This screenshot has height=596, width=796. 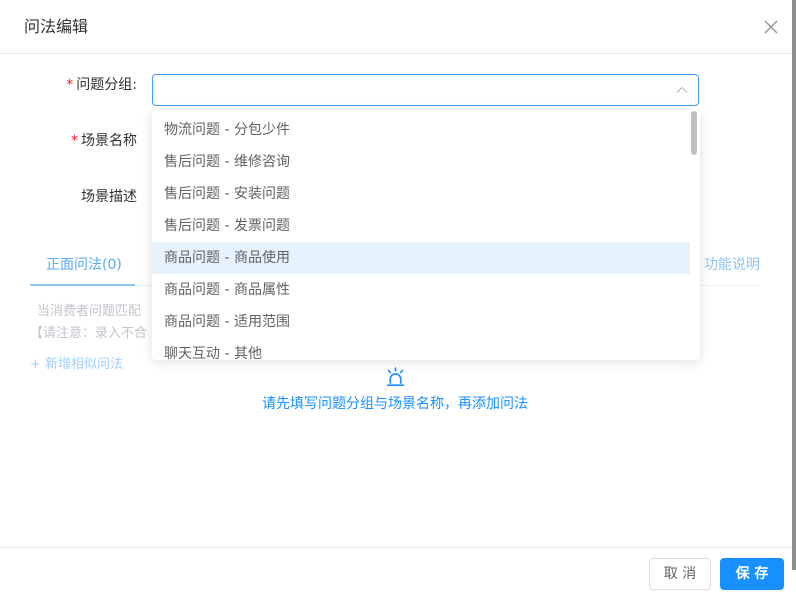 What do you see at coordinates (109, 197) in the screenshot?
I see `scene-desc-label-text: 场景描述` at bounding box center [109, 197].